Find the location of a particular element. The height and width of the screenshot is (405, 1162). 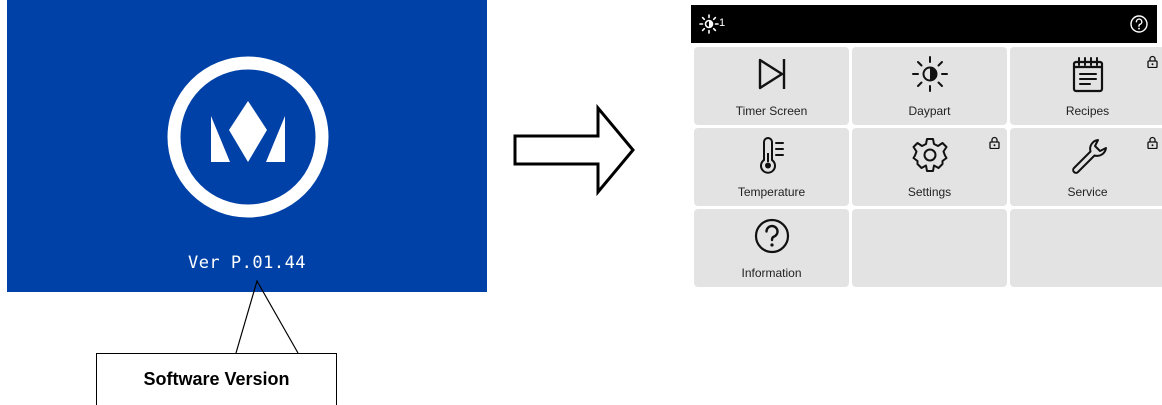

tile-label: Timer Screen is located at coordinates (771, 111).